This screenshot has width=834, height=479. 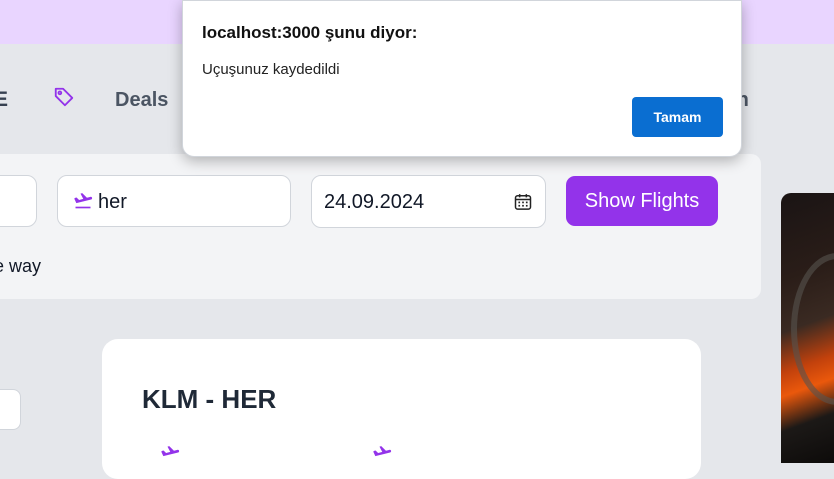 I want to click on date-input, so click(x=414, y=202).